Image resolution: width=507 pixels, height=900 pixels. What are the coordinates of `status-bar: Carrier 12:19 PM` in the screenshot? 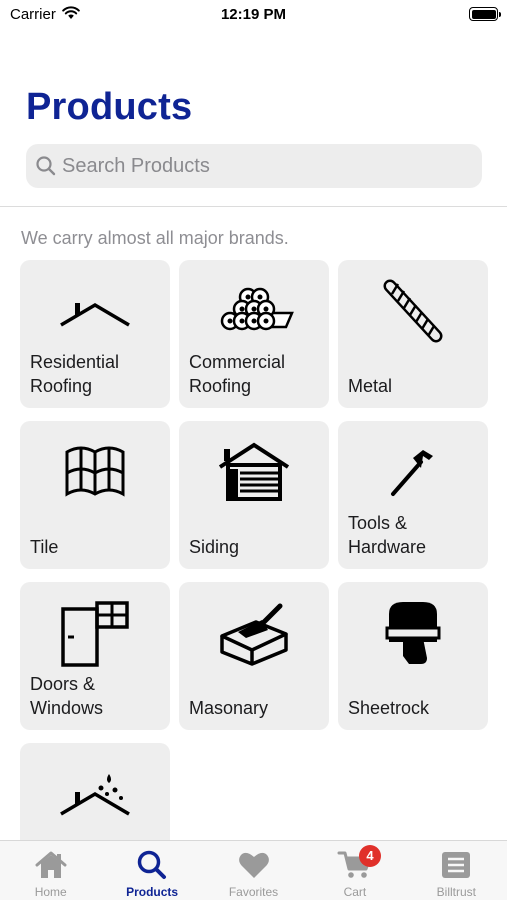 It's located at (253, 15).